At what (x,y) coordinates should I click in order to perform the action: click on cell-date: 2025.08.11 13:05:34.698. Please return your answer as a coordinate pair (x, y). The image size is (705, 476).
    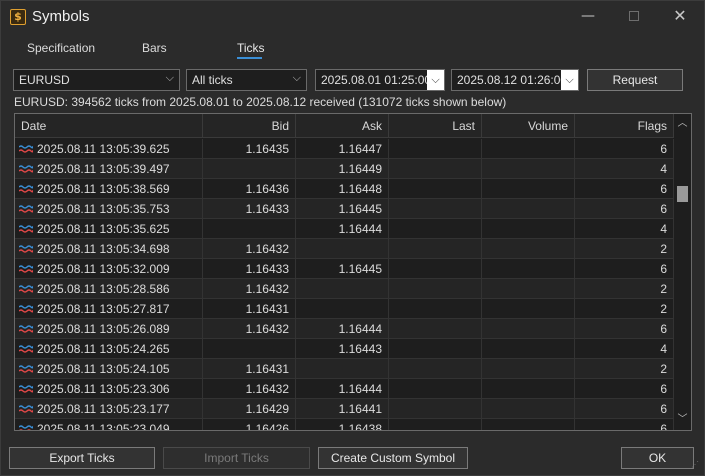
    Looking at the image, I should click on (109, 249).